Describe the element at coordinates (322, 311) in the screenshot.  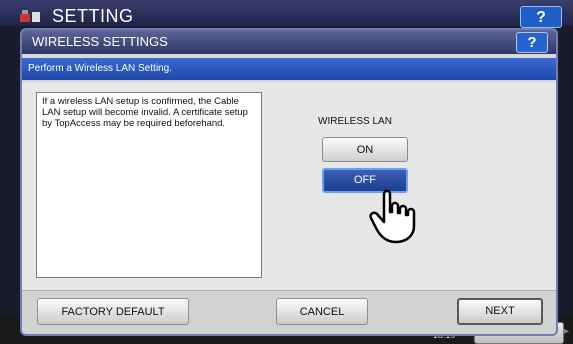
I see `cancel-button: CANCEL` at that location.